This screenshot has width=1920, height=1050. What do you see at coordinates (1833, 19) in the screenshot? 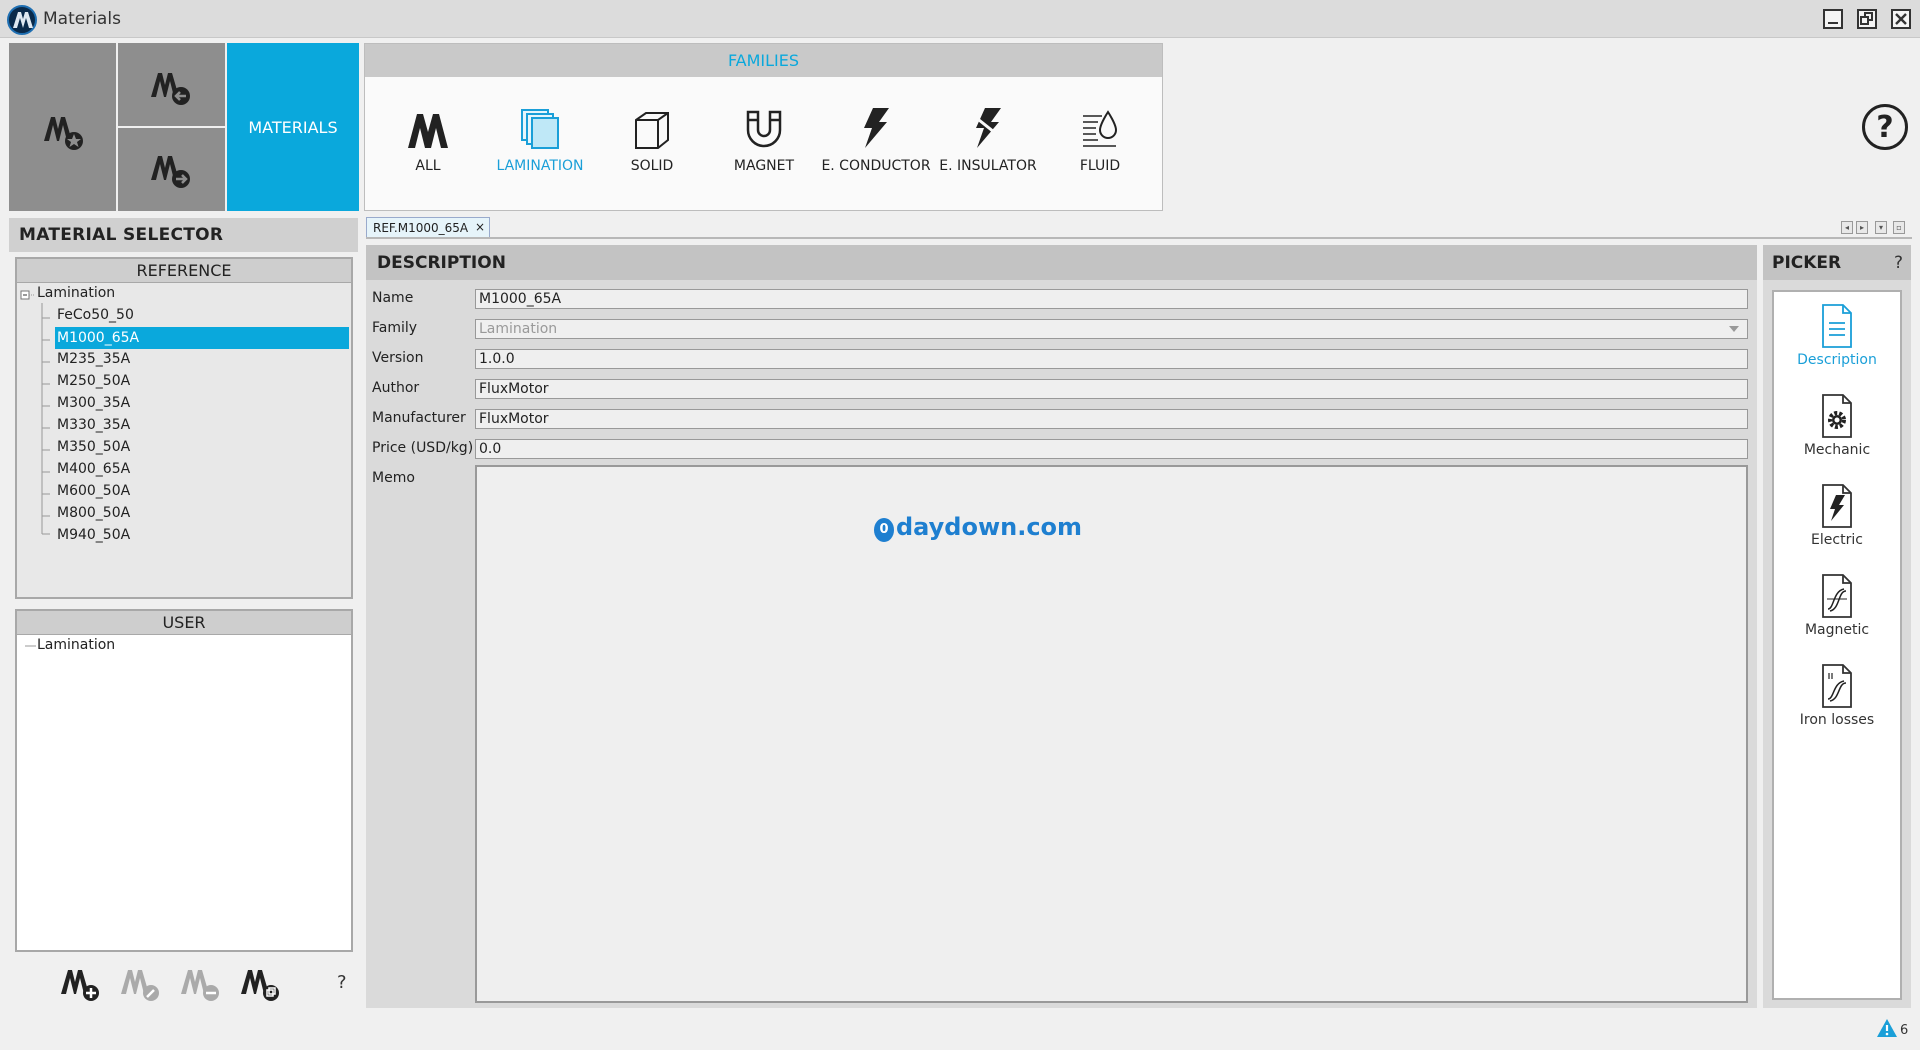
I see `minimize-button` at bounding box center [1833, 19].